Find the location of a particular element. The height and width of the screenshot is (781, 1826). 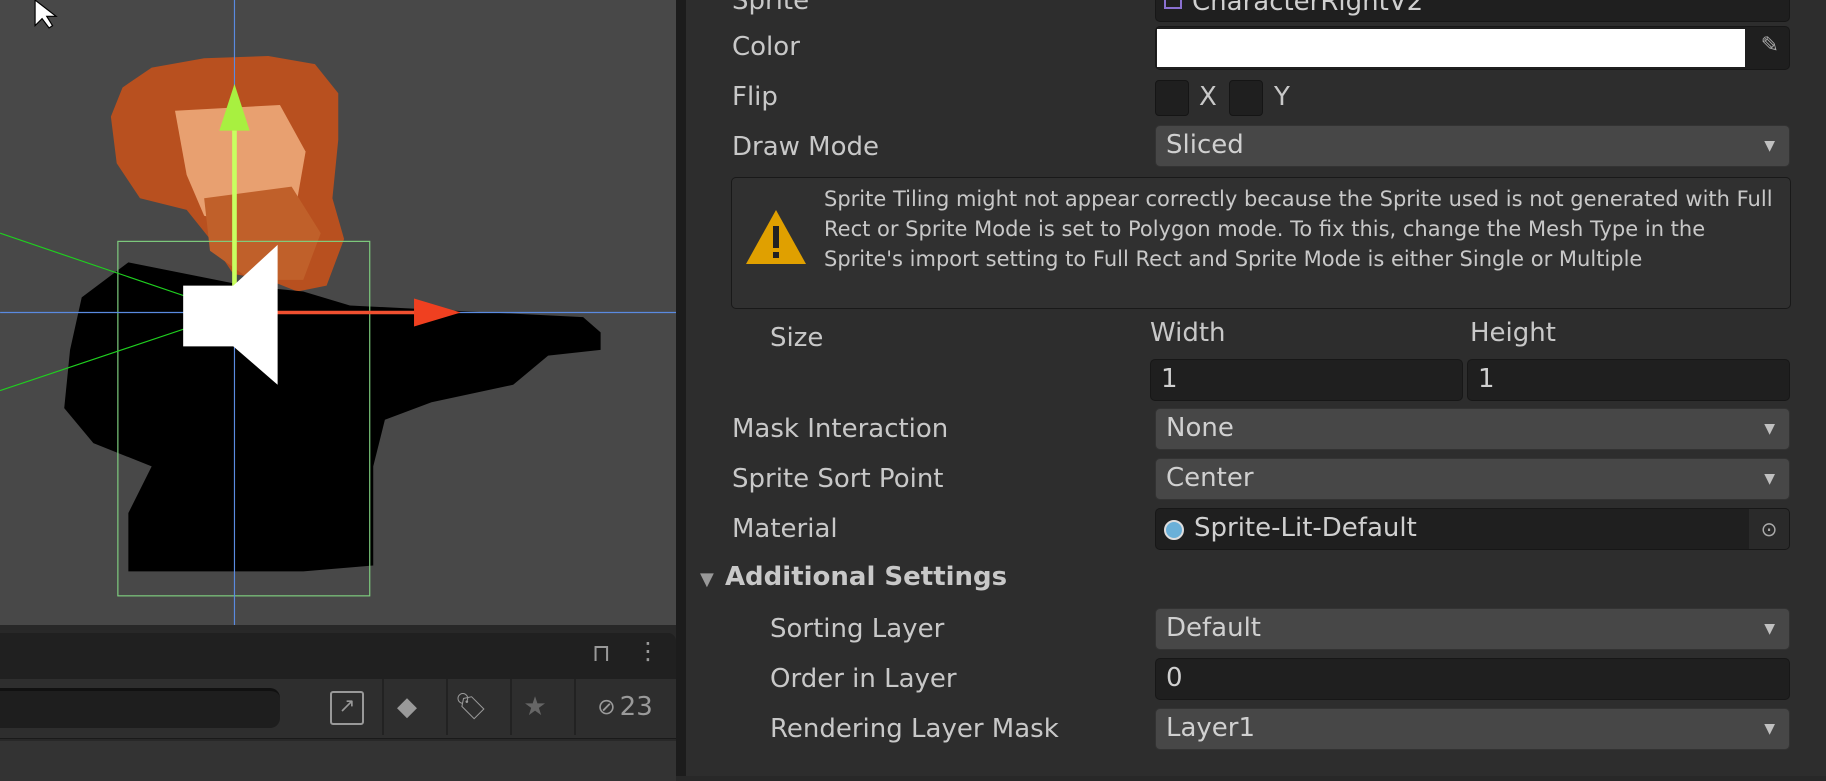

hidden-count: 23 is located at coordinates (636, 707).